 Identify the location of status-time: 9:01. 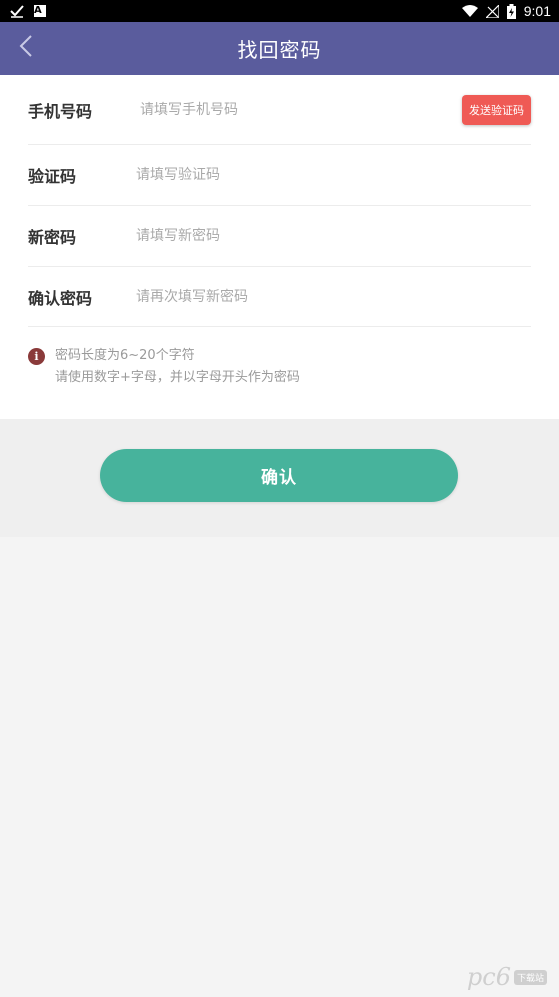
(537, 11).